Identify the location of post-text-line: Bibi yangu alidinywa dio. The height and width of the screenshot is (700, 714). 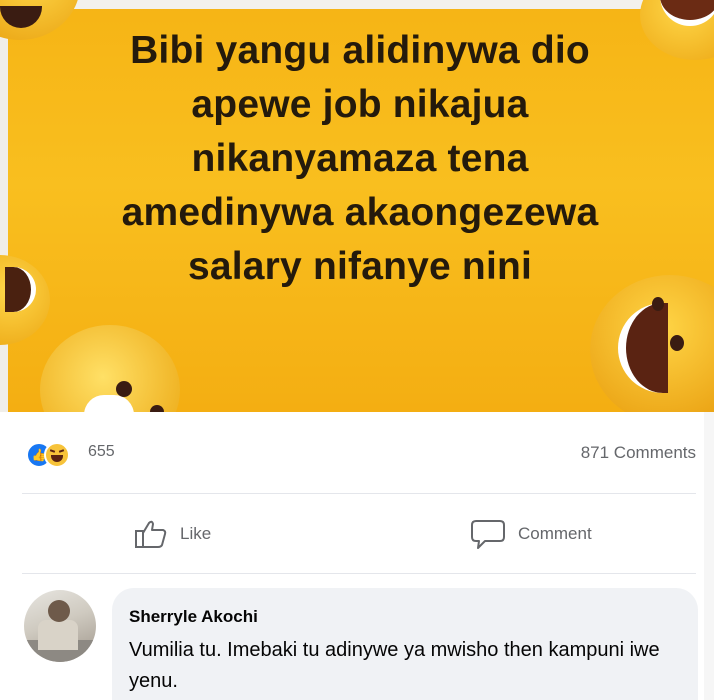
(360, 50).